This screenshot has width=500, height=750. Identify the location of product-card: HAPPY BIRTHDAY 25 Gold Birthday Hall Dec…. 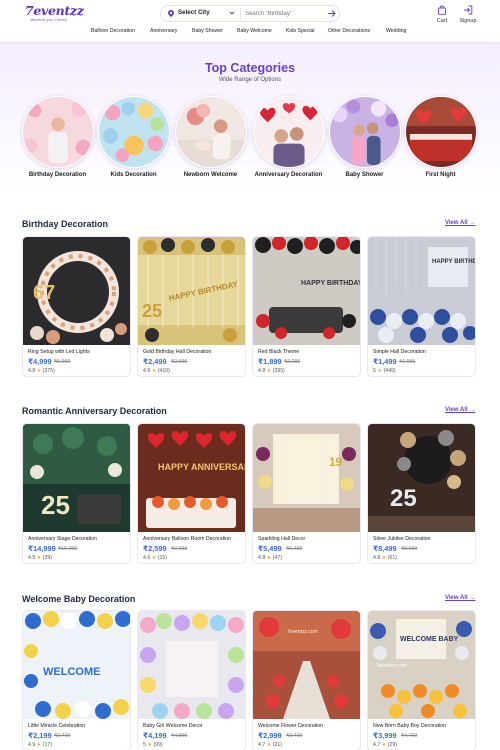
(191, 306).